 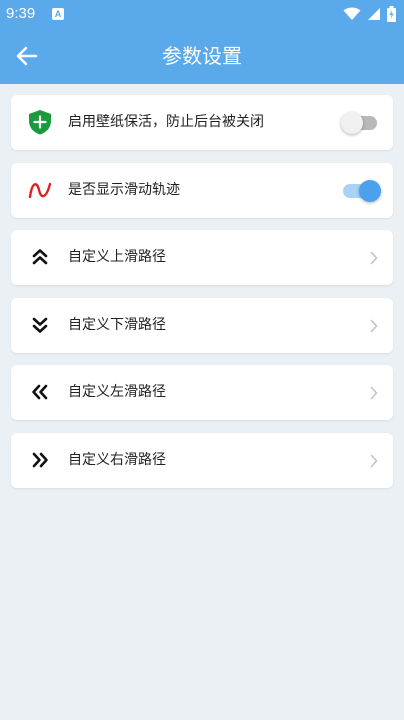 I want to click on setting-keep-alive: 启用壁纸保活，防止后台被关闭, so click(x=202, y=122).